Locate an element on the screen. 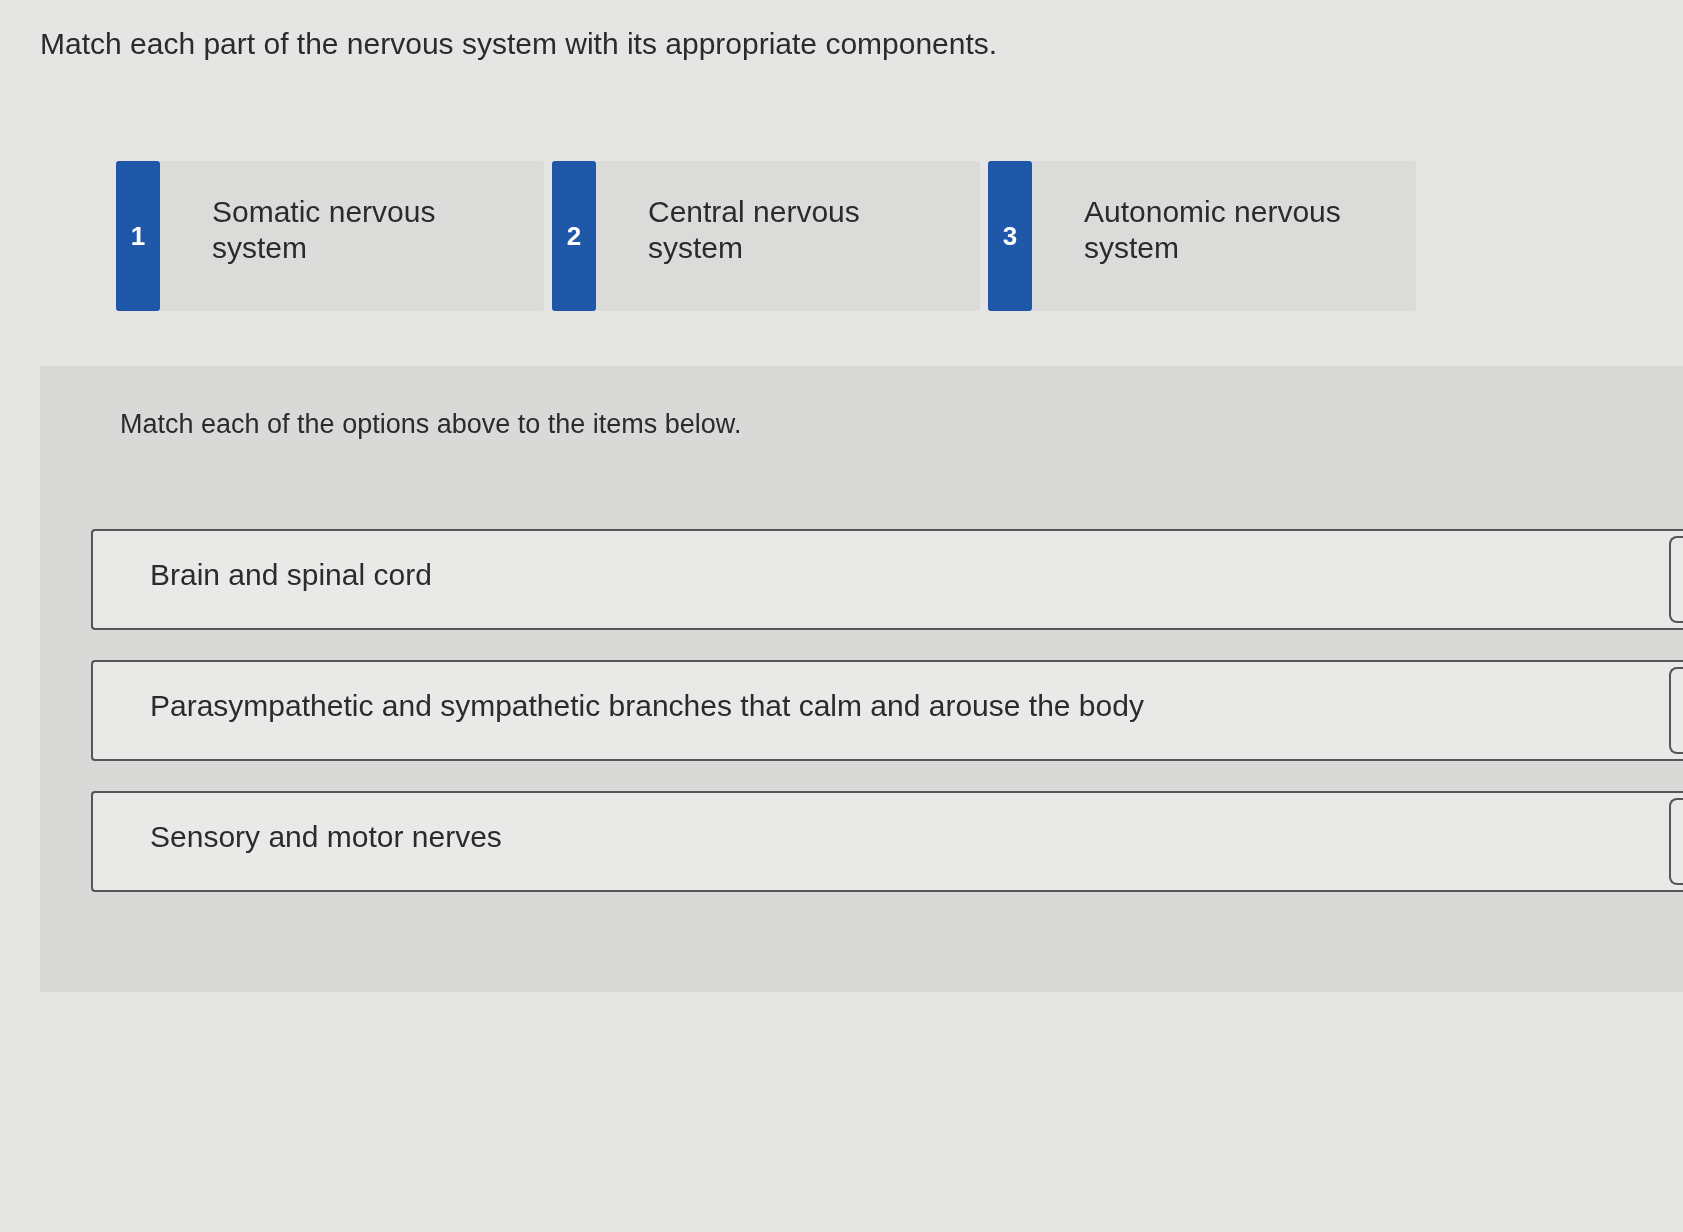  option-label: Autonomic nervous system is located at coordinates (1213, 230).